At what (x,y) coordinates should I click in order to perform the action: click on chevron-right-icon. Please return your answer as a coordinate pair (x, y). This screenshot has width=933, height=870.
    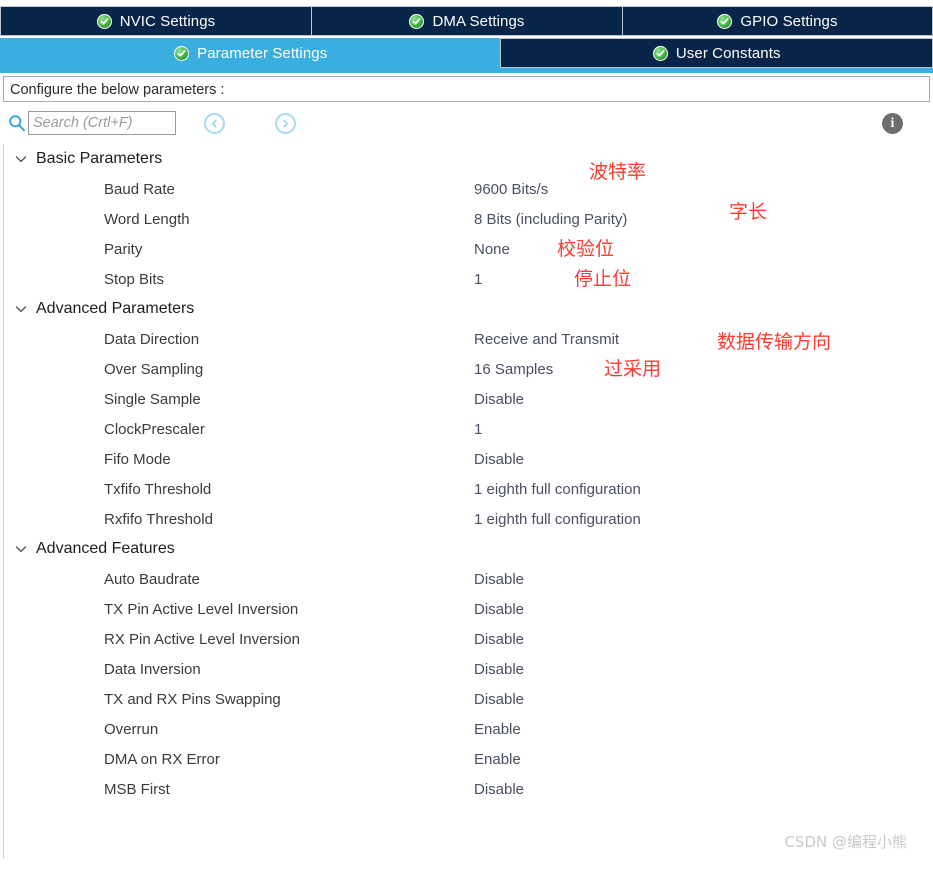
    Looking at the image, I should click on (285, 123).